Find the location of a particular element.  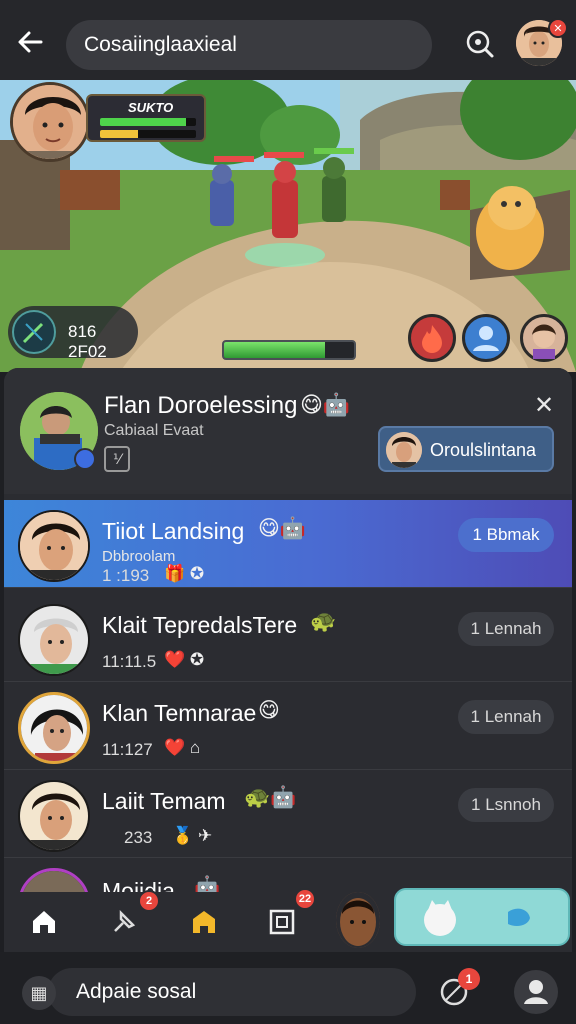

person-icon is located at coordinates (486, 338).